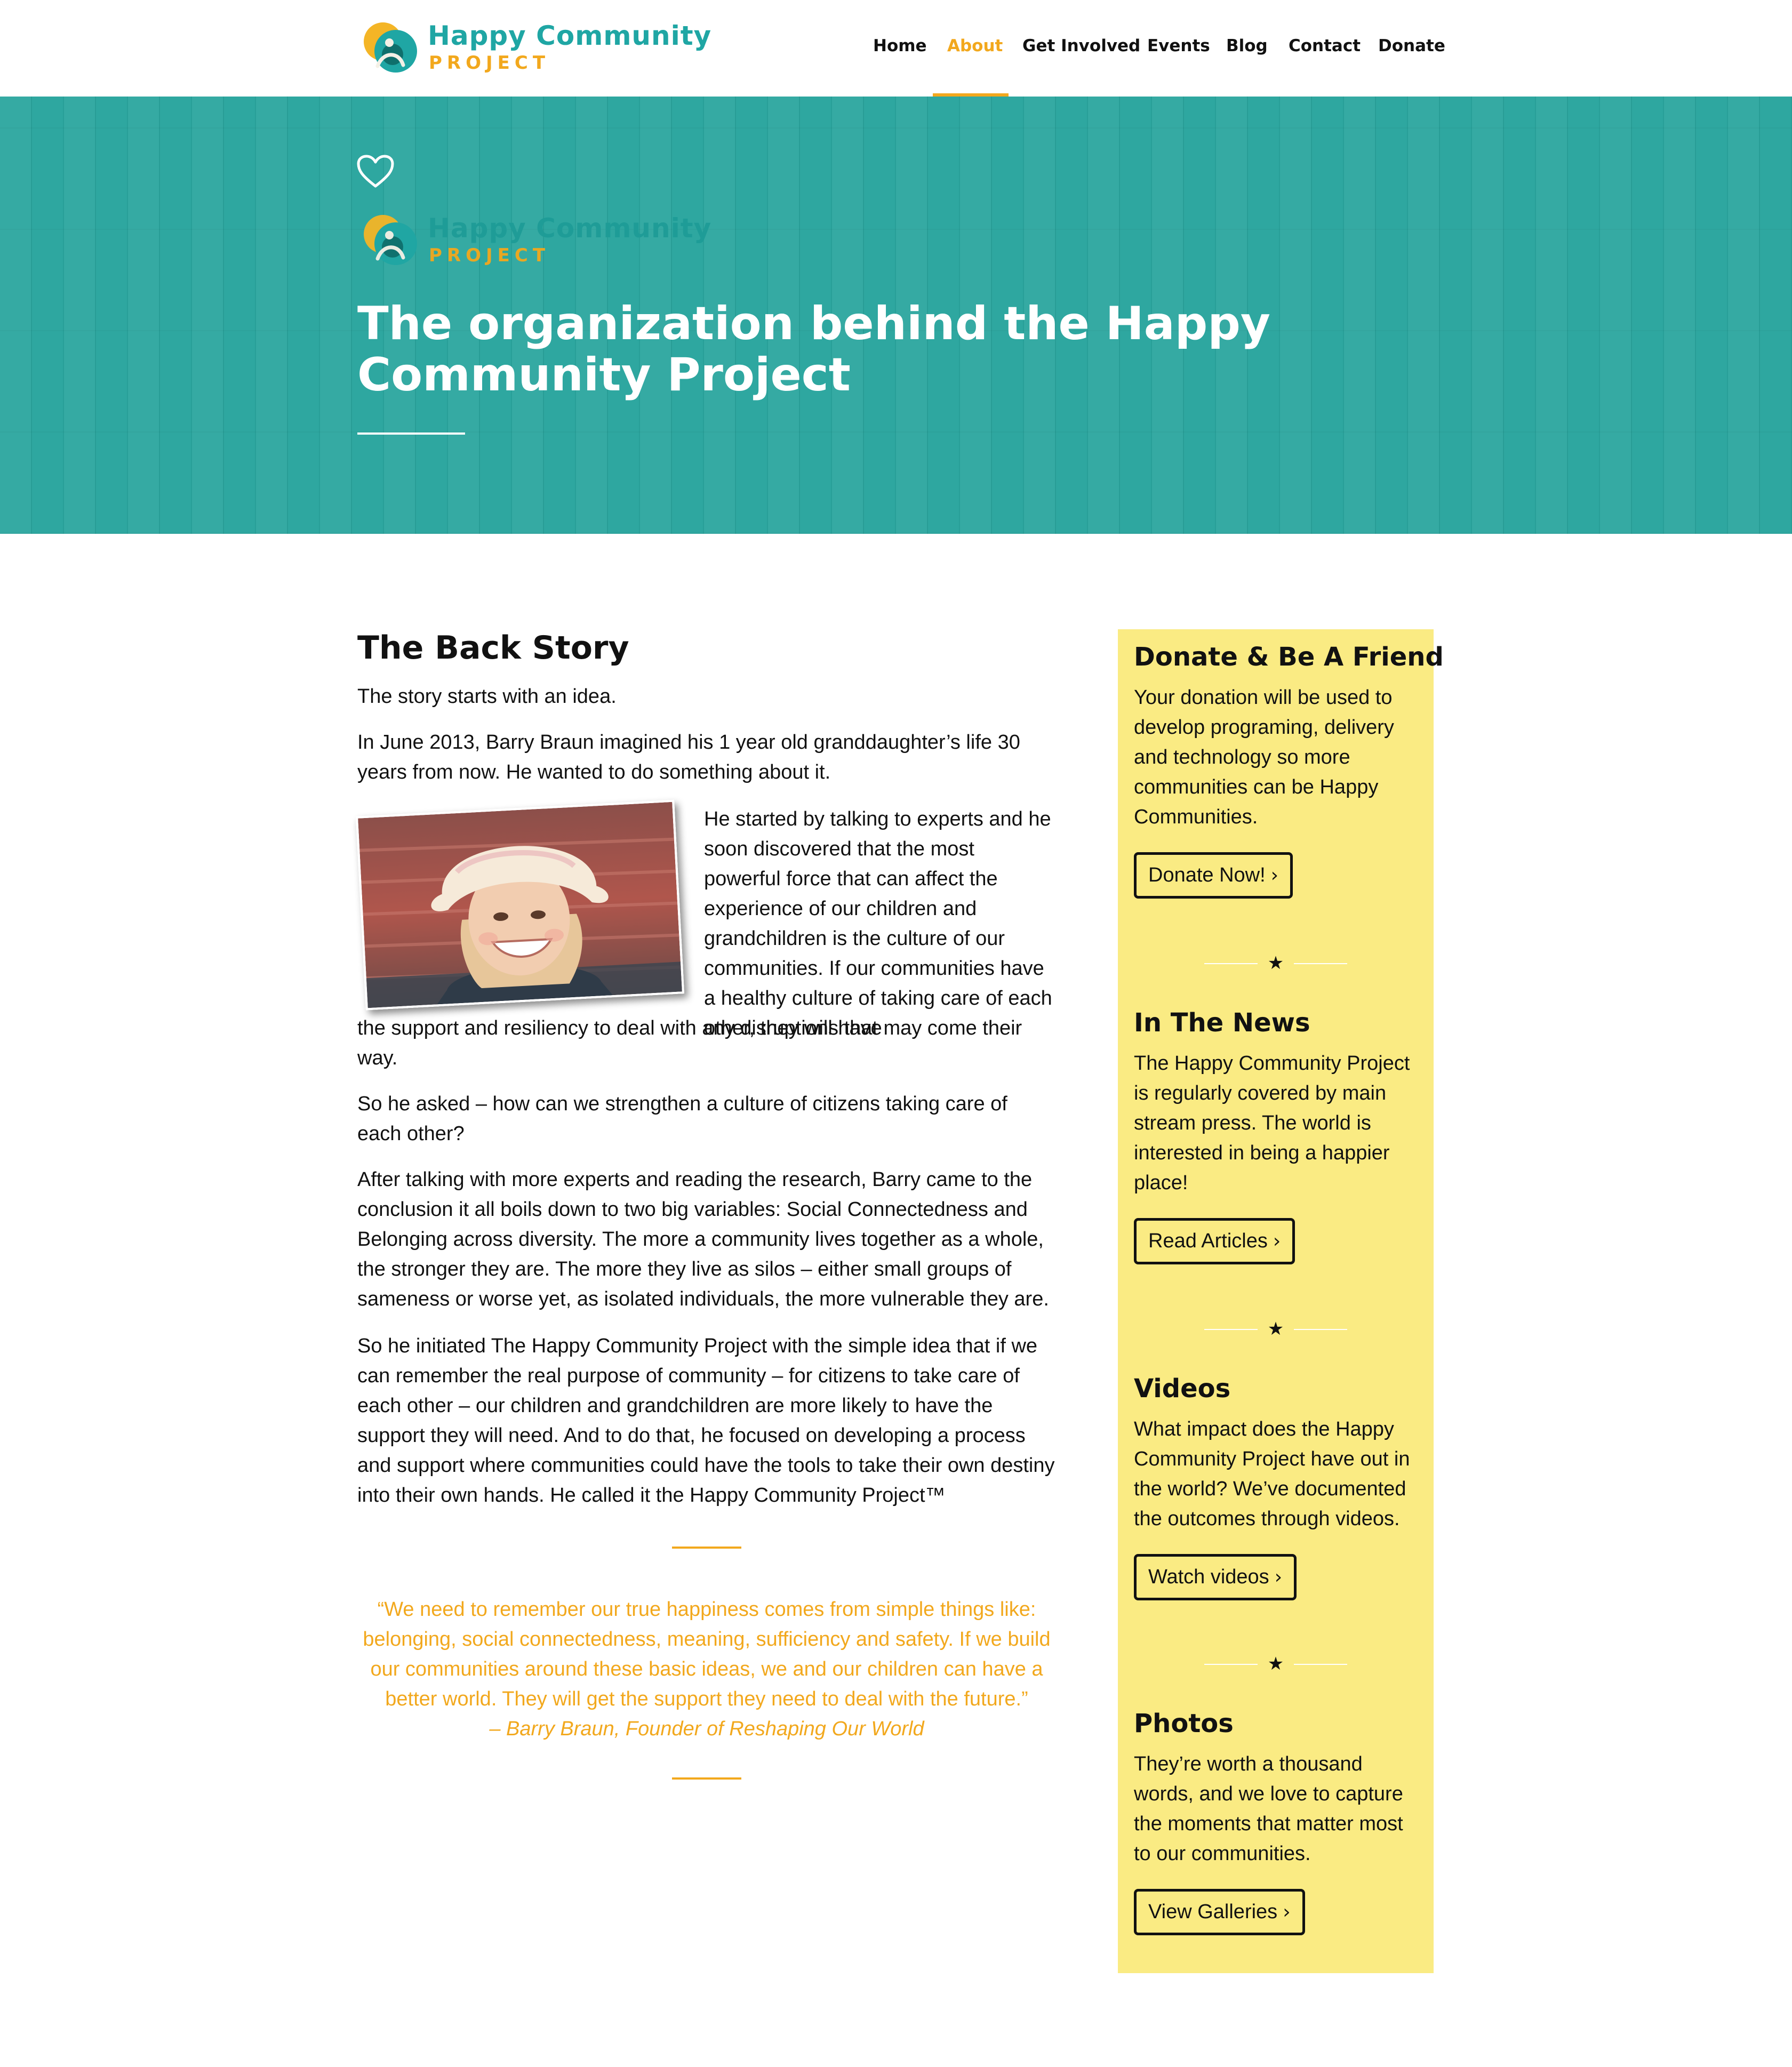 Image resolution: width=1792 pixels, height=2067 pixels. Describe the element at coordinates (900, 46) in the screenshot. I see `nav-home: Home` at that location.